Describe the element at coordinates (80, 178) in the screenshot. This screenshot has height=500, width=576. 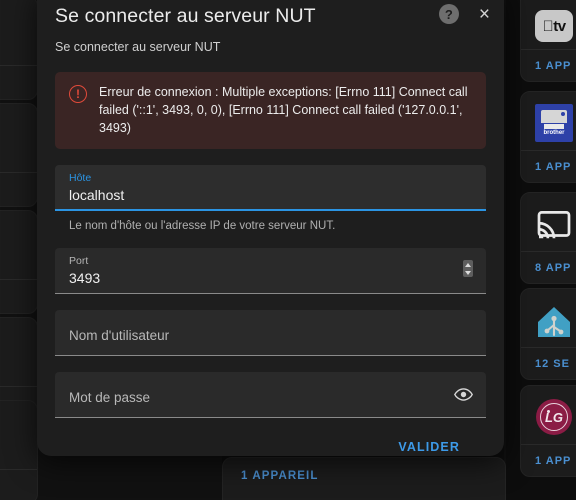
I see `host-label: Hôte` at that location.